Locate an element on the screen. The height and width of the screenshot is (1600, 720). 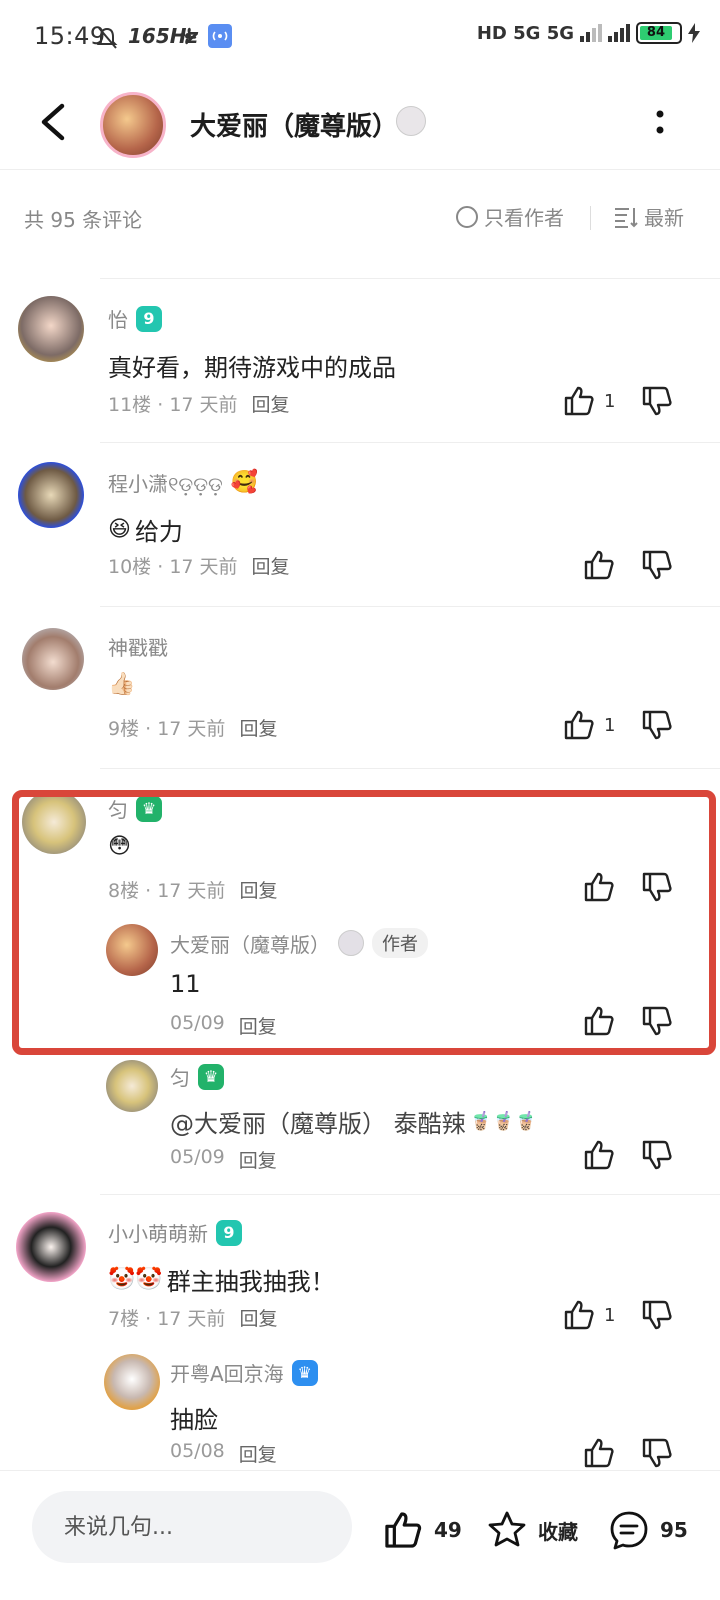
comment-count: 共 95 条评论 is located at coordinates (83, 220).